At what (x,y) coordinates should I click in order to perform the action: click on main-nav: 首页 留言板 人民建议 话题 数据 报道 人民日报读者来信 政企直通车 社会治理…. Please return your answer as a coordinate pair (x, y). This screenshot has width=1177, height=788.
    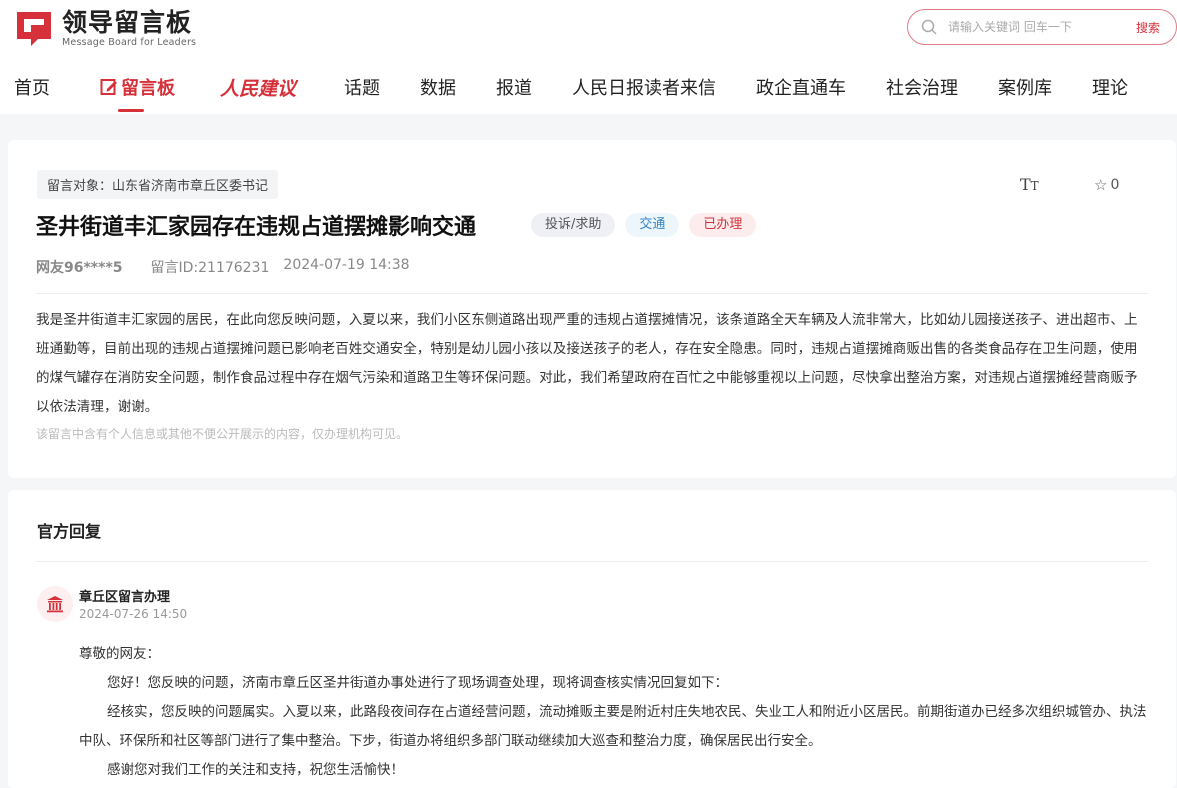
    Looking at the image, I should click on (588, 87).